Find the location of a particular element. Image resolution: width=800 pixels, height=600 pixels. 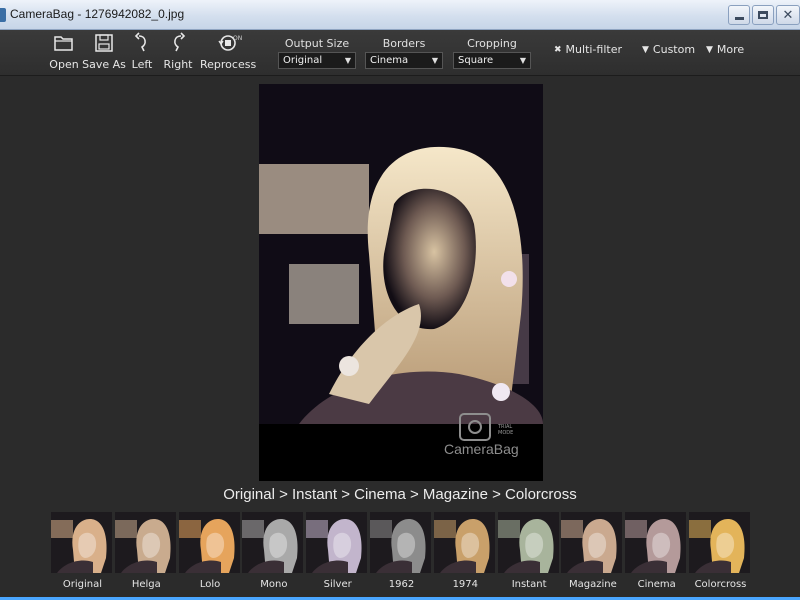

filter-label: 1962 is located at coordinates (401, 584).